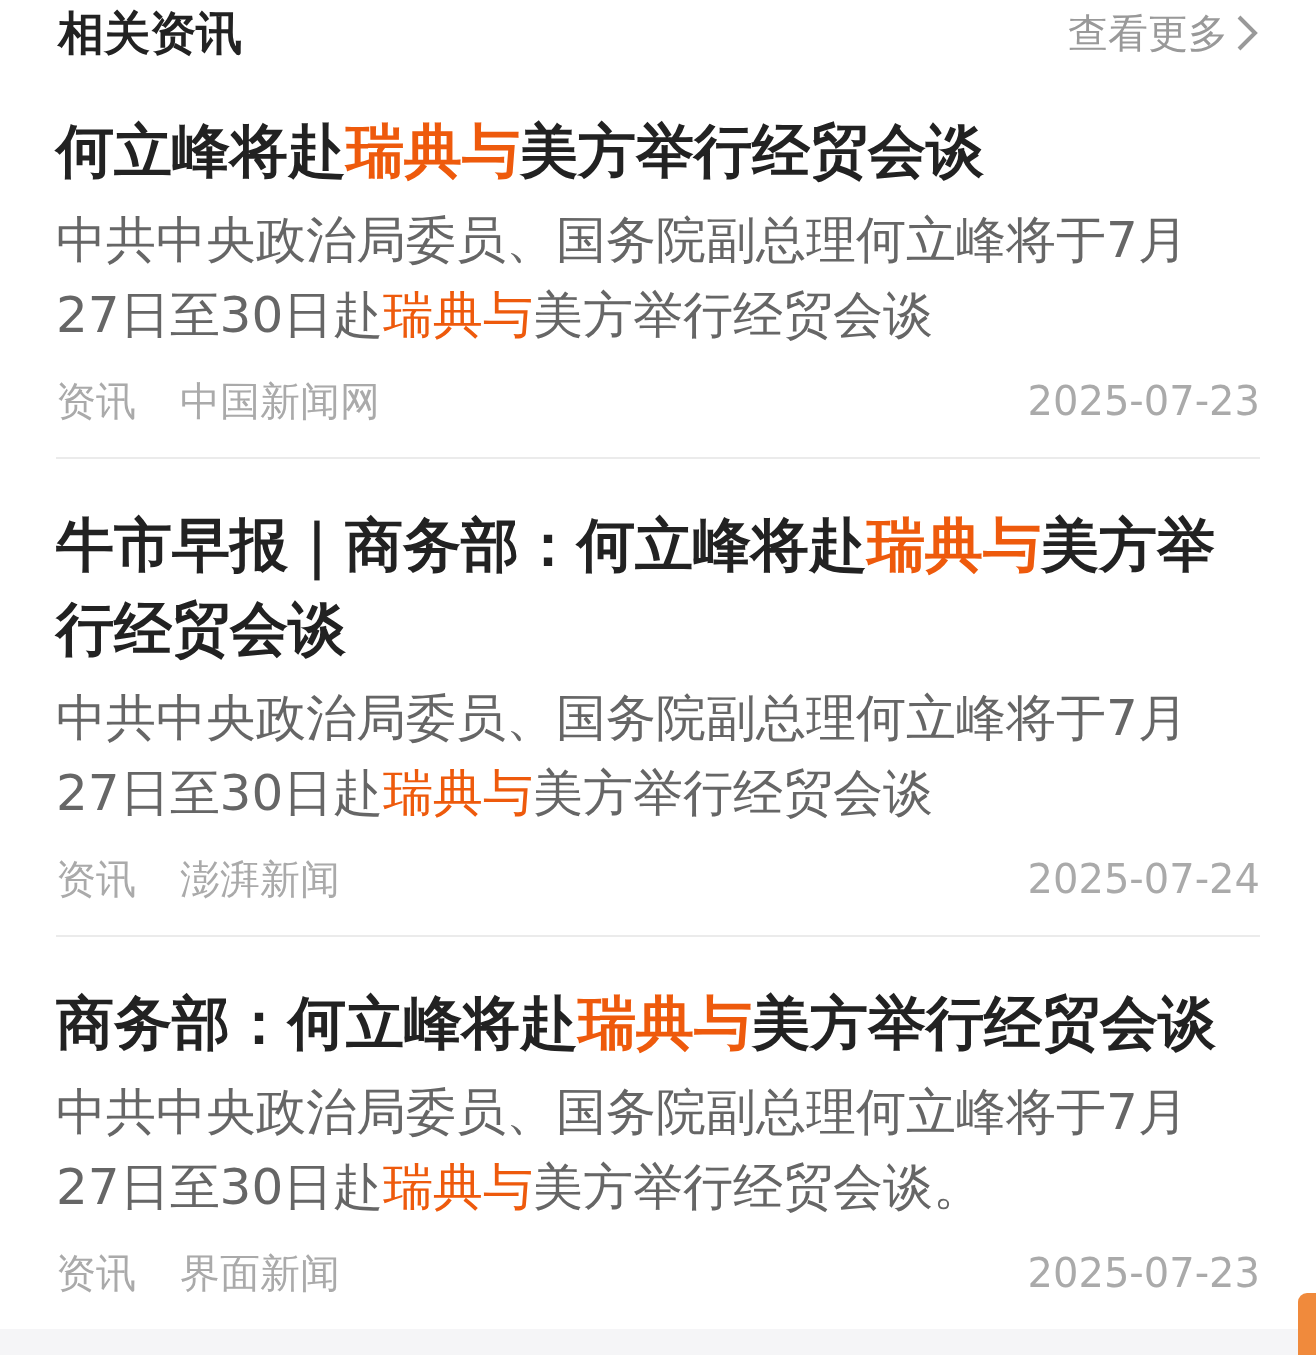 This screenshot has height=1355, width=1316. What do you see at coordinates (622, 1150) in the screenshot?
I see `article-summary: 中共中央政治局委员、国务院副总理何立峰将于7月27日至30日赴瑞典与美方举行经贸会谈。` at bounding box center [622, 1150].